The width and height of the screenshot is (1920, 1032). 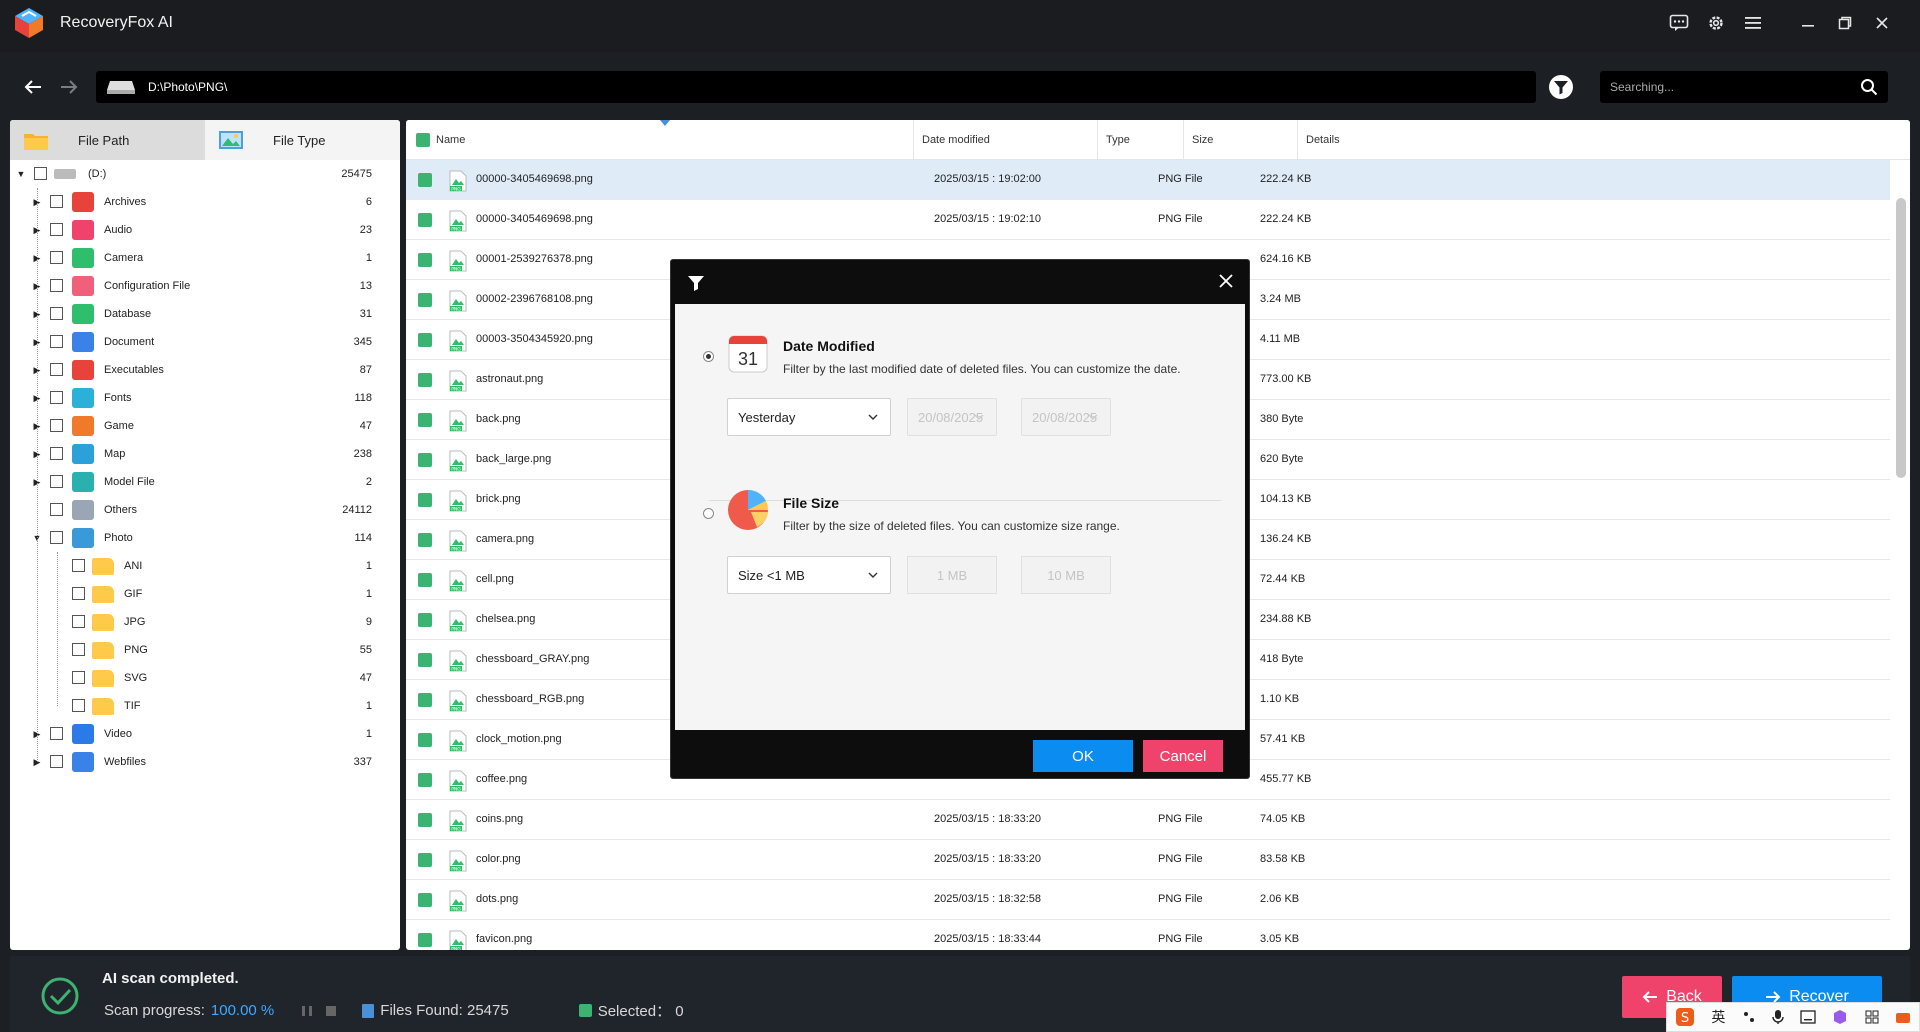 I want to click on tree-item-executables: ▶ Executables 87, so click(x=205, y=370).